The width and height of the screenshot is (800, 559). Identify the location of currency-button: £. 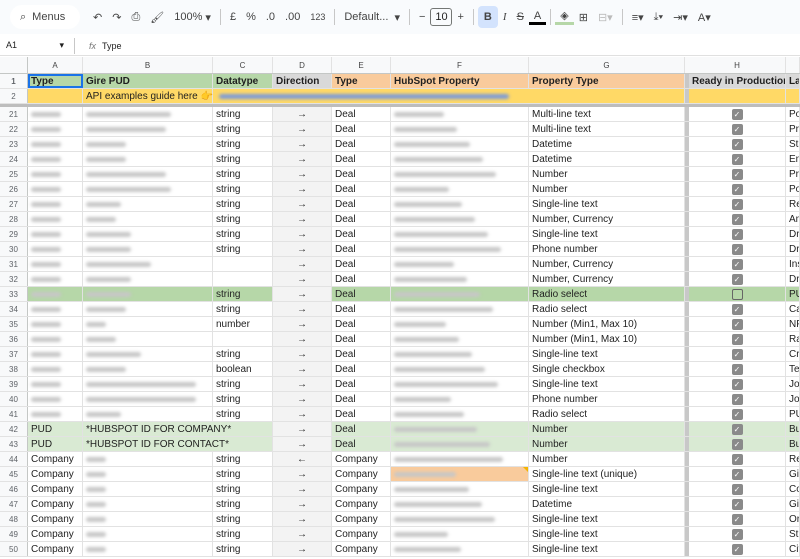
(233, 17).